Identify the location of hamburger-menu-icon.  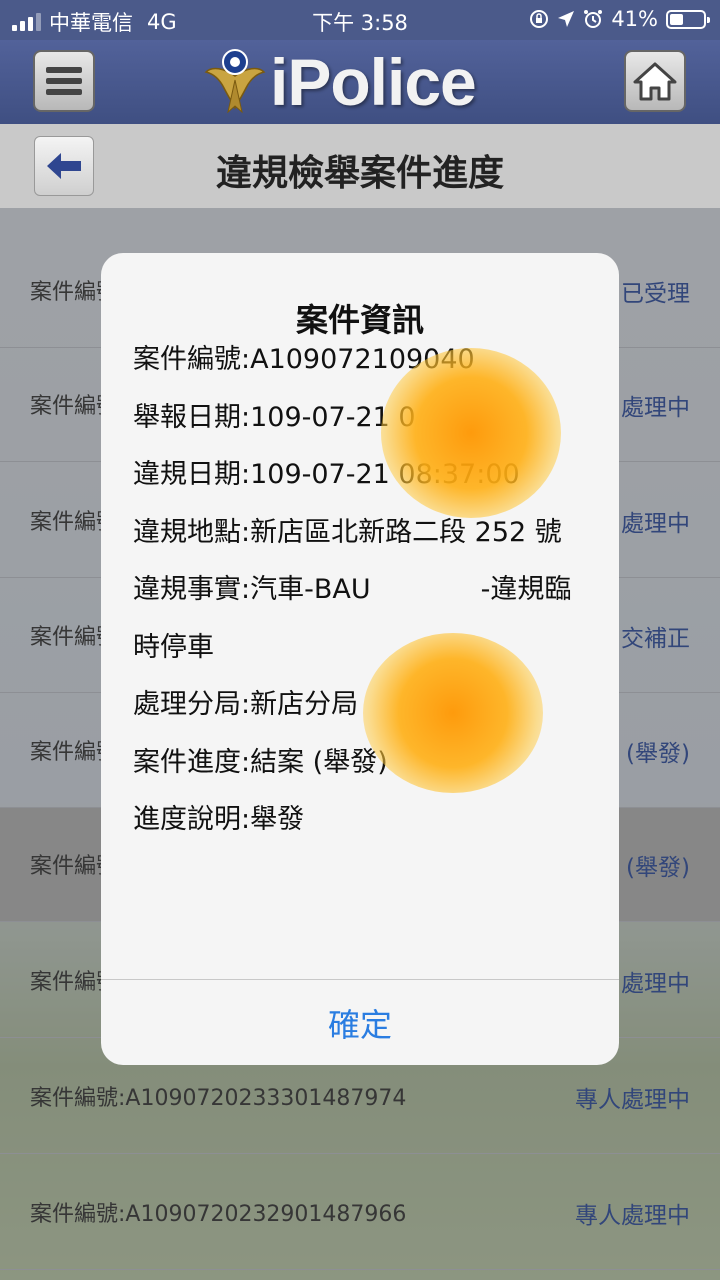
(64, 81).